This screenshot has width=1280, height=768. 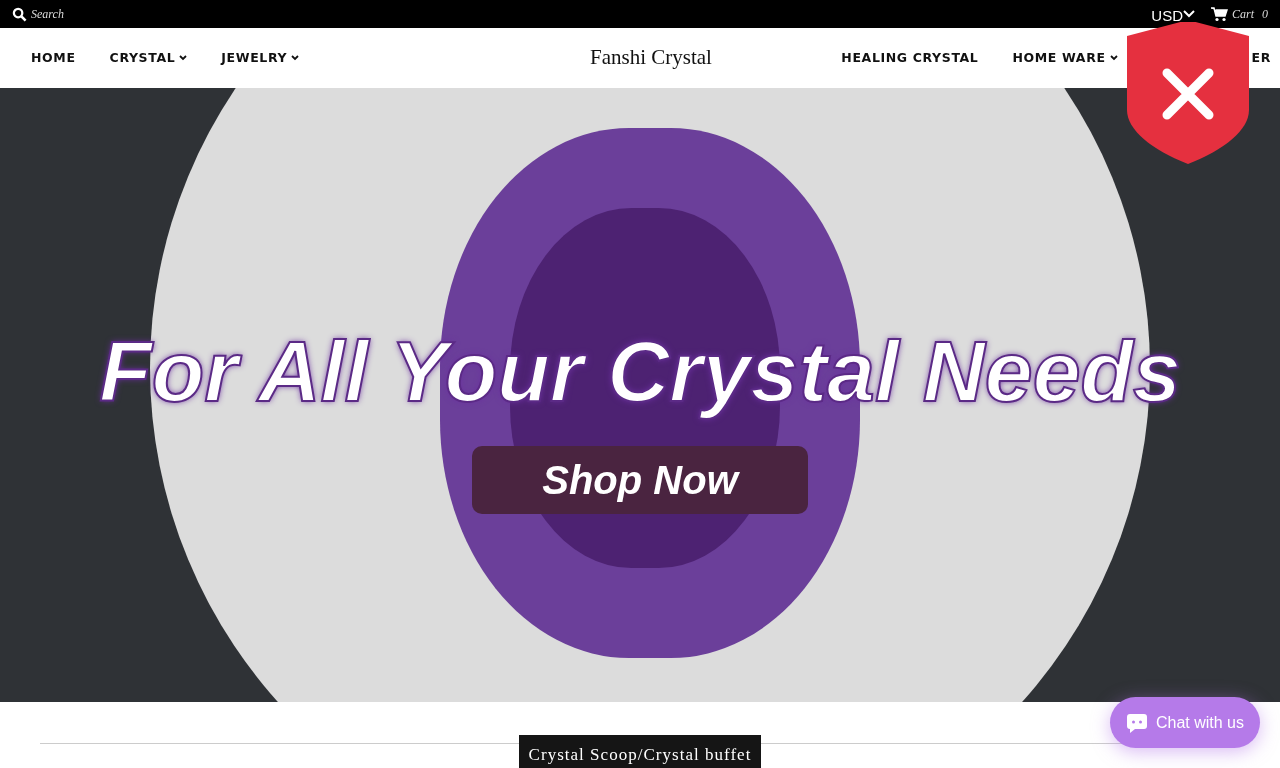 What do you see at coordinates (19, 14) in the screenshot?
I see `search-icon` at bounding box center [19, 14].